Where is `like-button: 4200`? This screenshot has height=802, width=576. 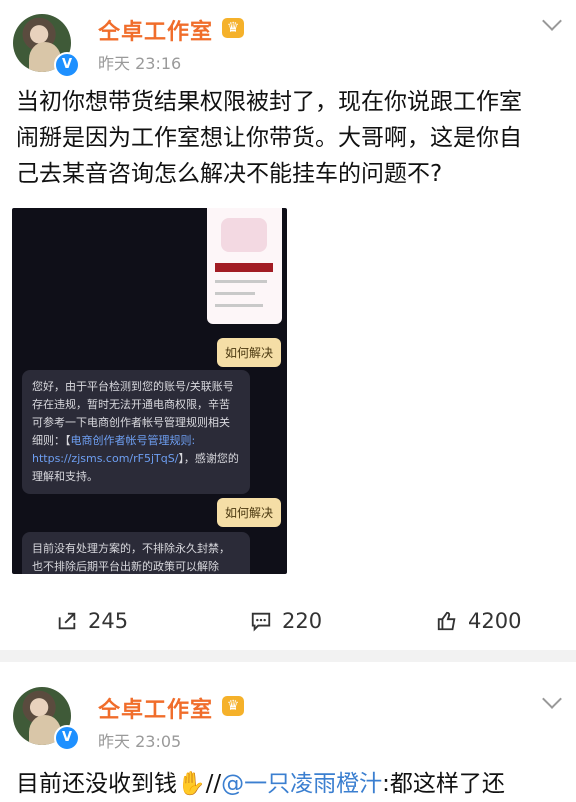
like-button: 4200 is located at coordinates (478, 621).